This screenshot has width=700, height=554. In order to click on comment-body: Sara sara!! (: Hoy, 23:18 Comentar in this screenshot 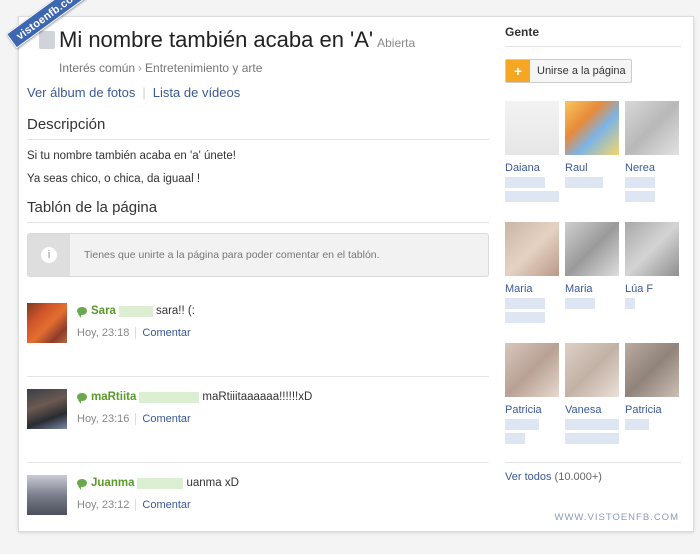, I will do `click(136, 339)`.